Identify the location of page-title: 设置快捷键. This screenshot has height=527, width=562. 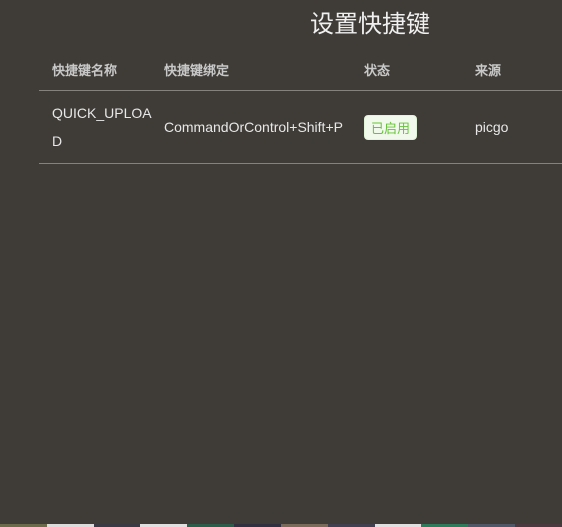
(370, 24).